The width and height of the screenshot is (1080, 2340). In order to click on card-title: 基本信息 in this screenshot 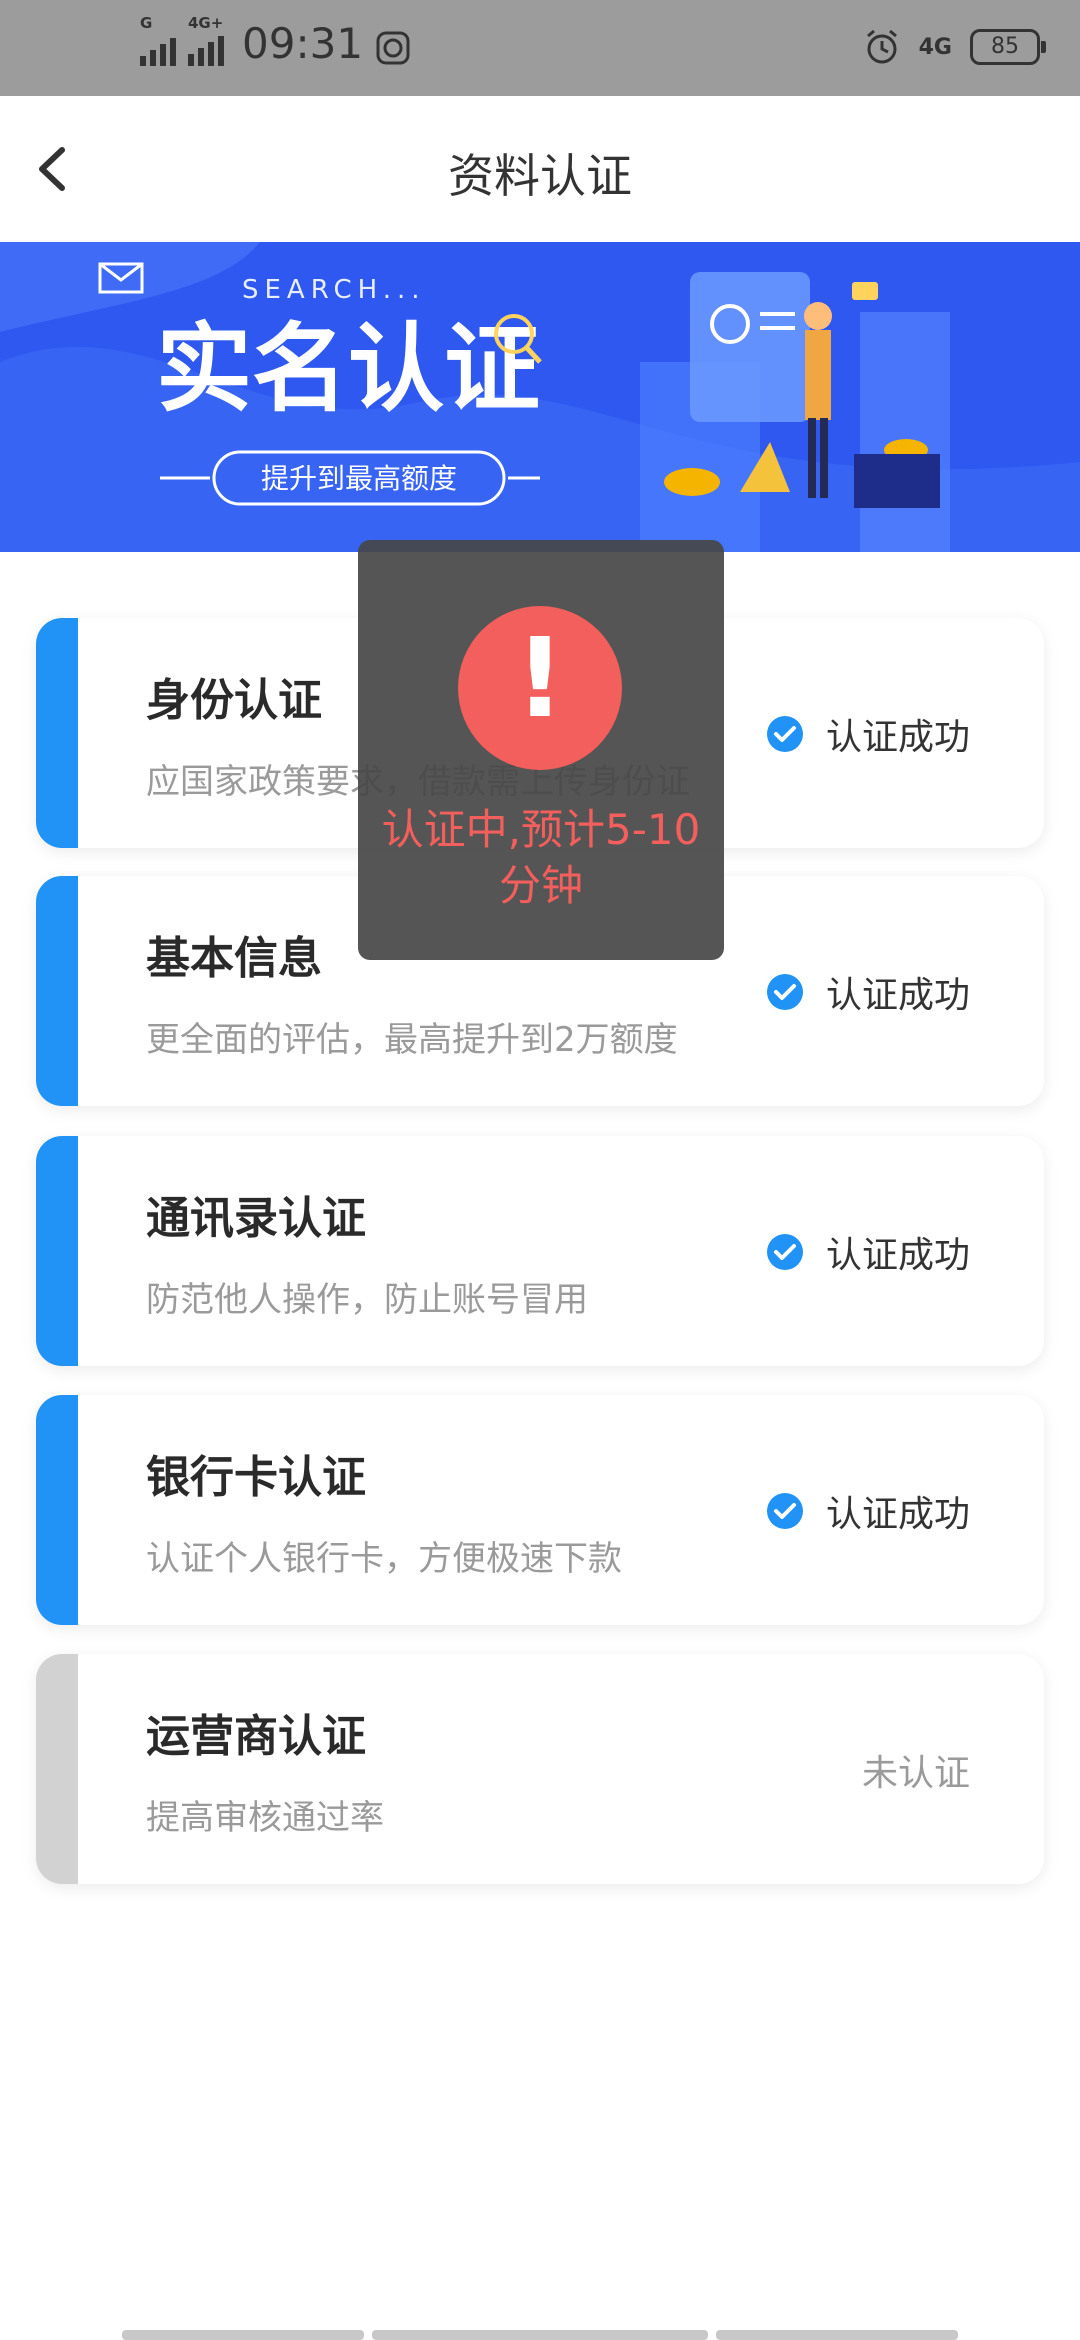, I will do `click(234, 958)`.